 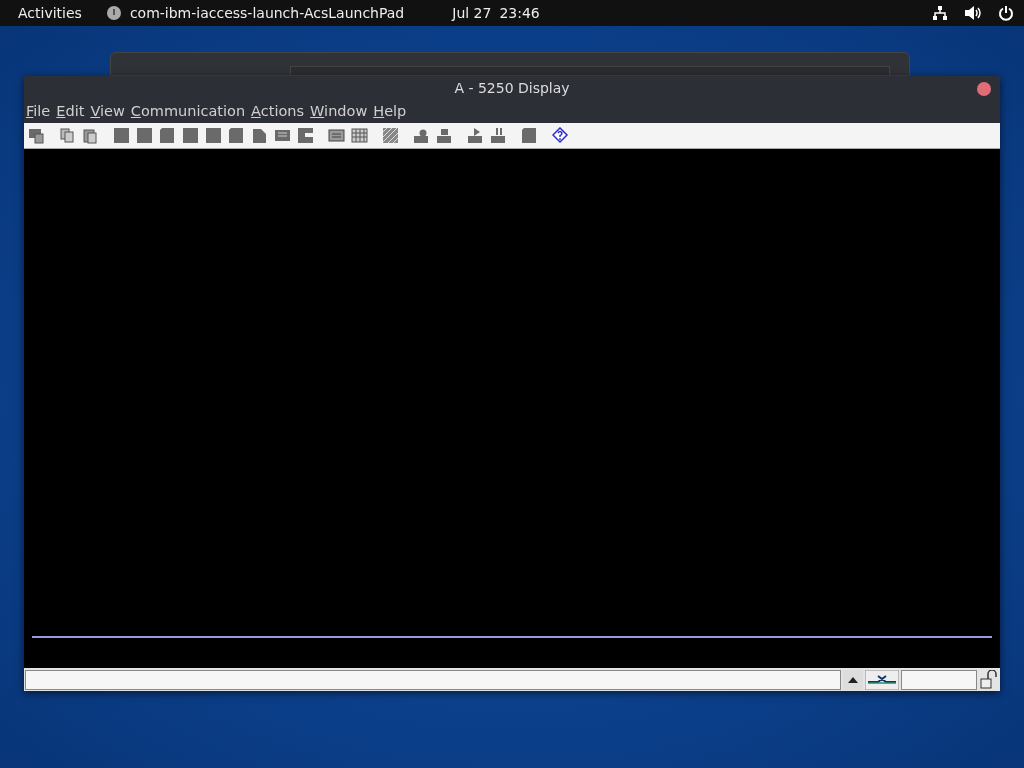 I want to click on pause-icon, so click(x=498, y=135).